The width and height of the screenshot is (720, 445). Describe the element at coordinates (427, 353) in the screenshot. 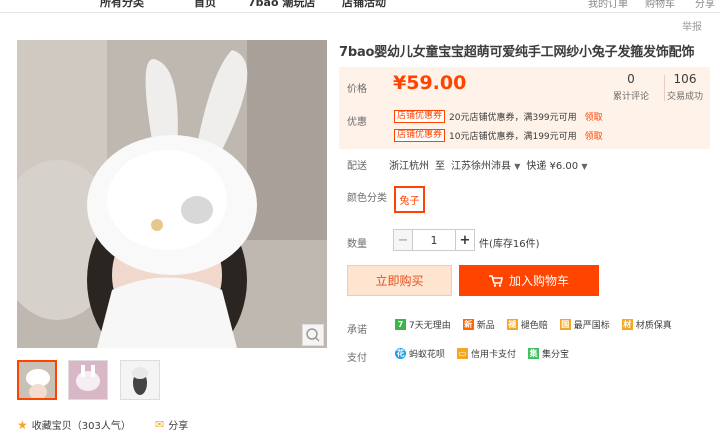

I see `payment-item: 蚂蚁花呗` at that location.